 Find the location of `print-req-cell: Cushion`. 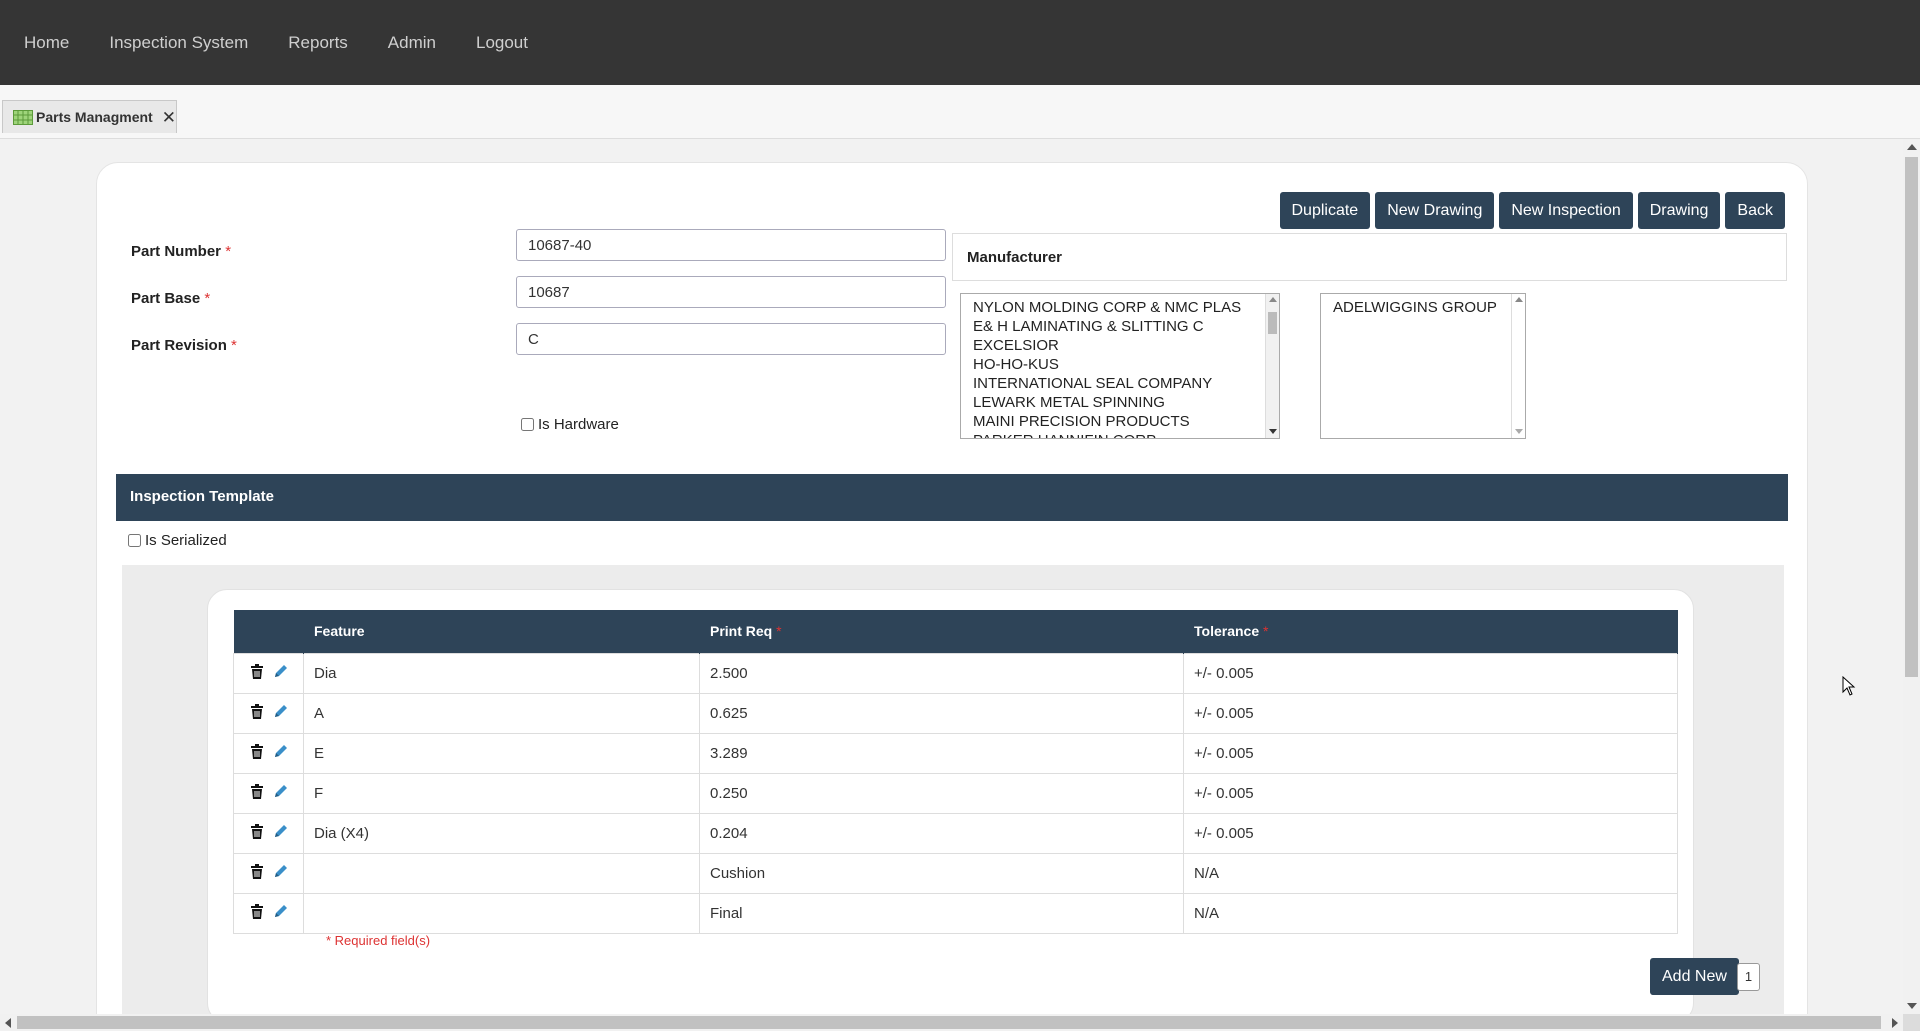

print-req-cell: Cushion is located at coordinates (941, 873).